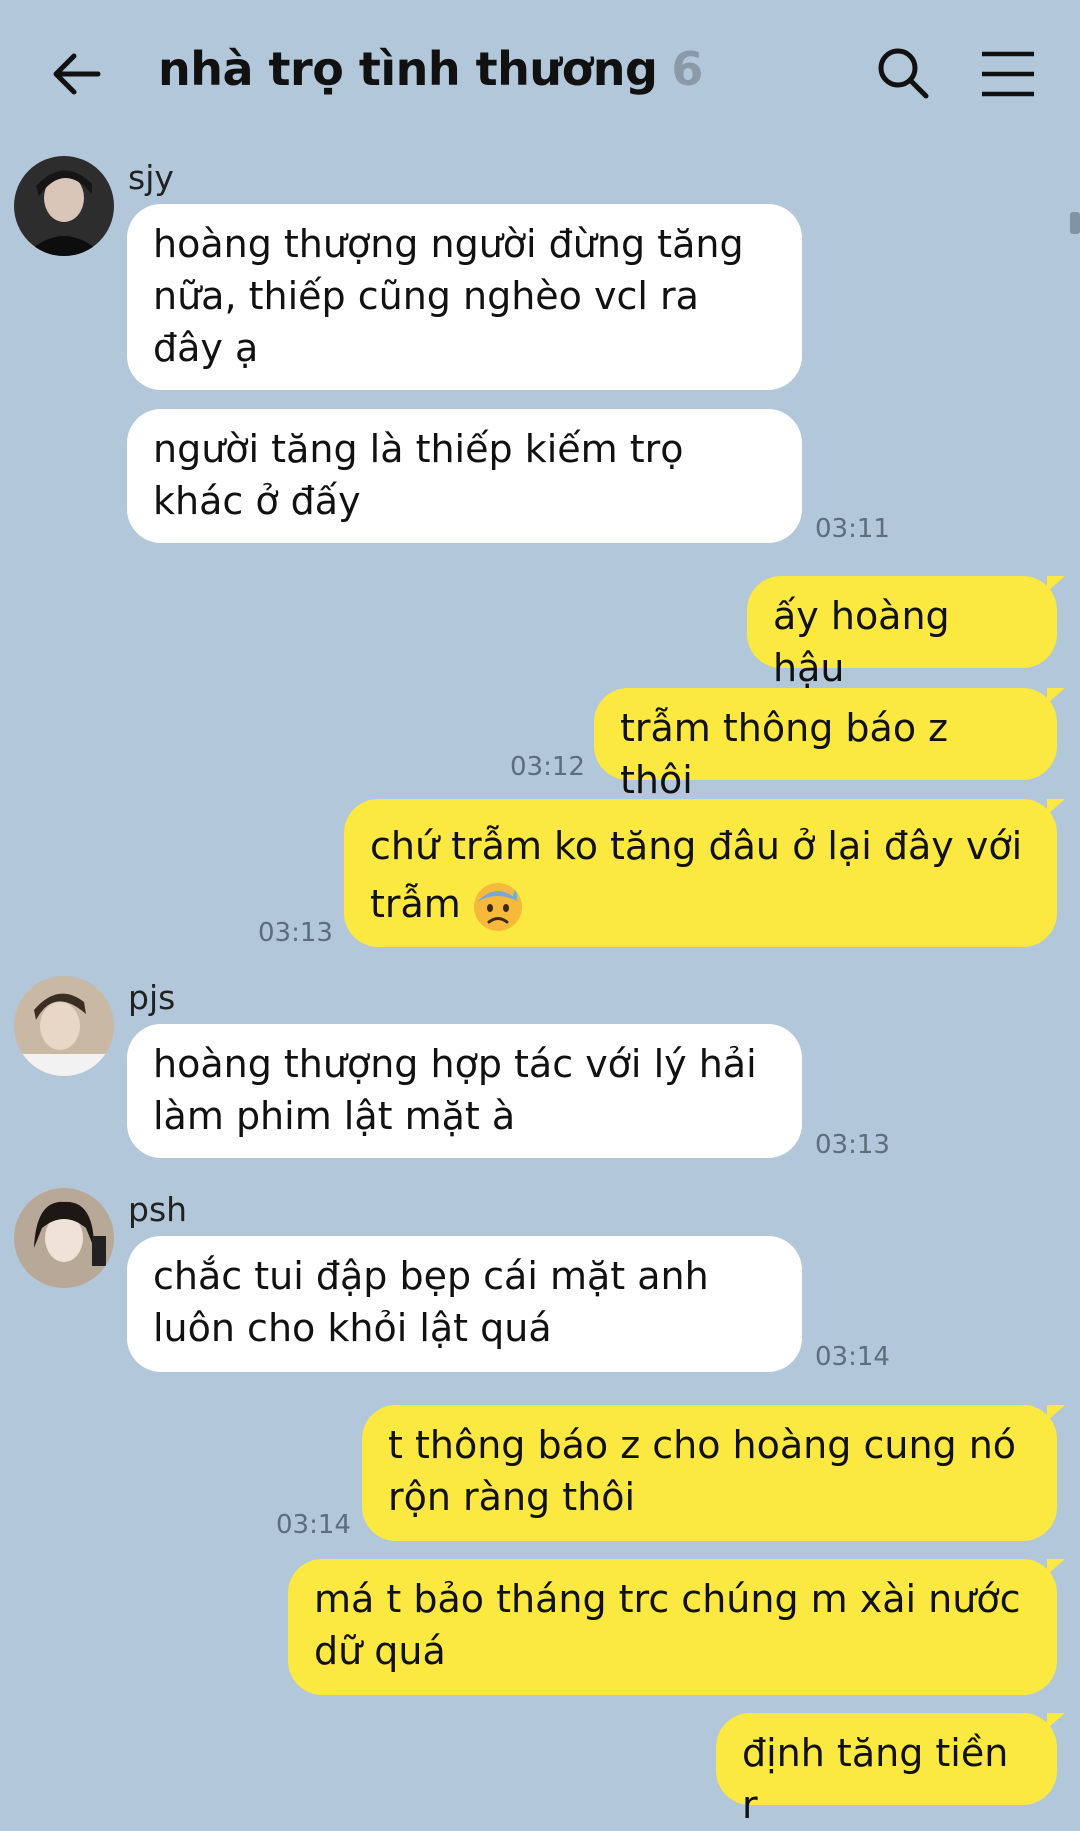  Describe the element at coordinates (1075, 223) in the screenshot. I see `scrollbar-thumb` at that location.